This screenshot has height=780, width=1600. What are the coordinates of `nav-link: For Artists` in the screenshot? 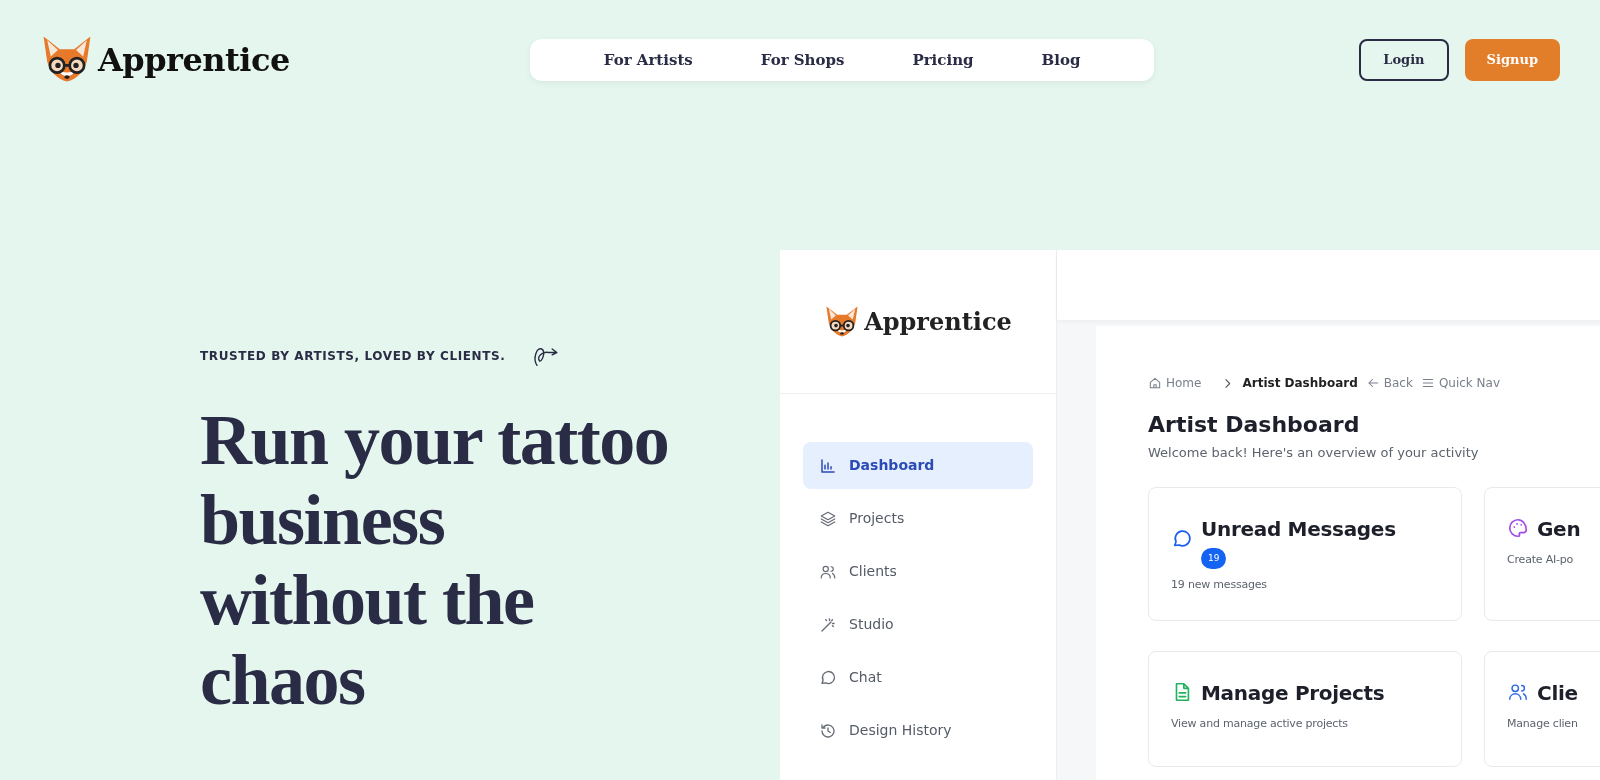 It's located at (648, 60).